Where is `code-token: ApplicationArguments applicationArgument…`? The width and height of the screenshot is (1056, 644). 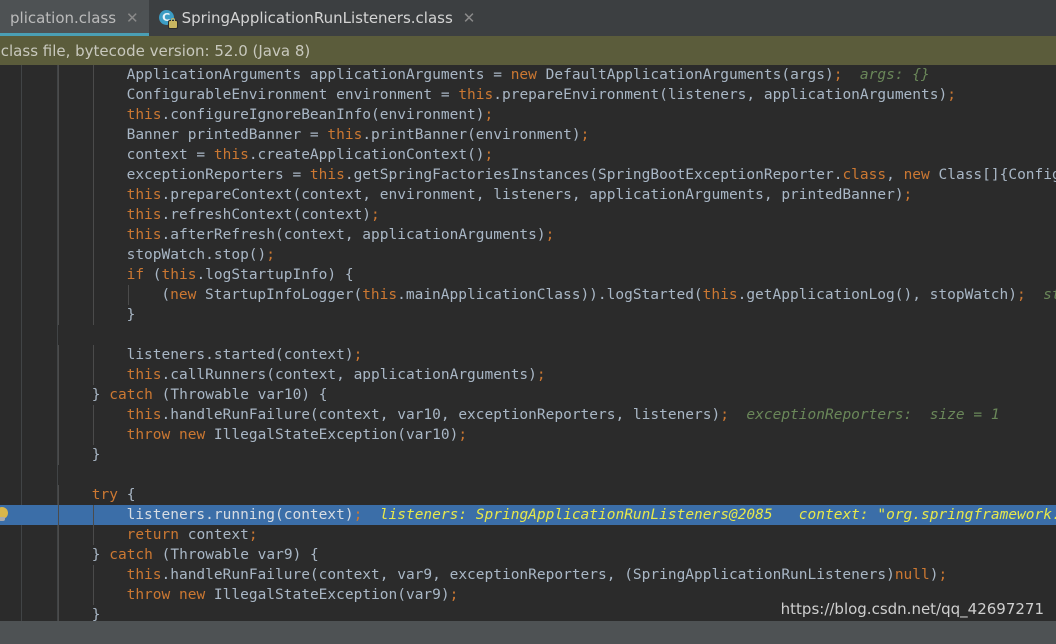 code-token: ApplicationArguments applicationArgument… is located at coordinates (318, 75).